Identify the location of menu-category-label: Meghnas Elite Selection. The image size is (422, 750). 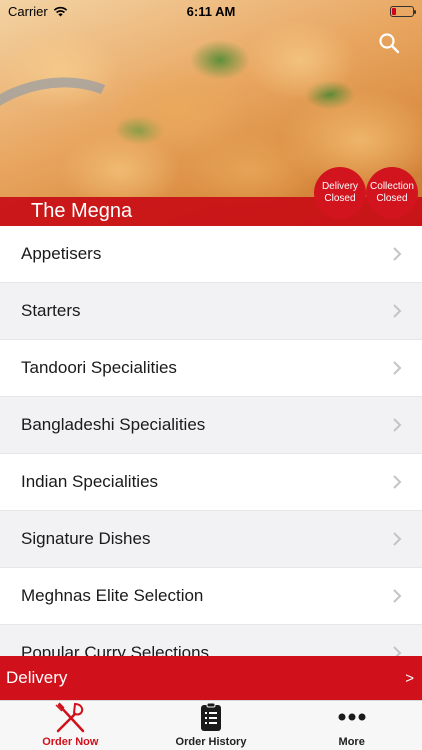
(112, 595).